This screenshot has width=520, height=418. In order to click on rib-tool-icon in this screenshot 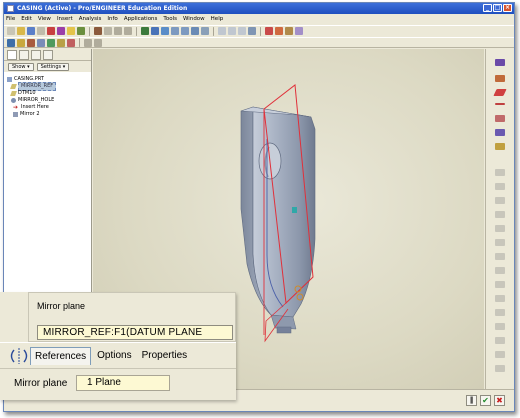, I will do `click(500, 256)`.